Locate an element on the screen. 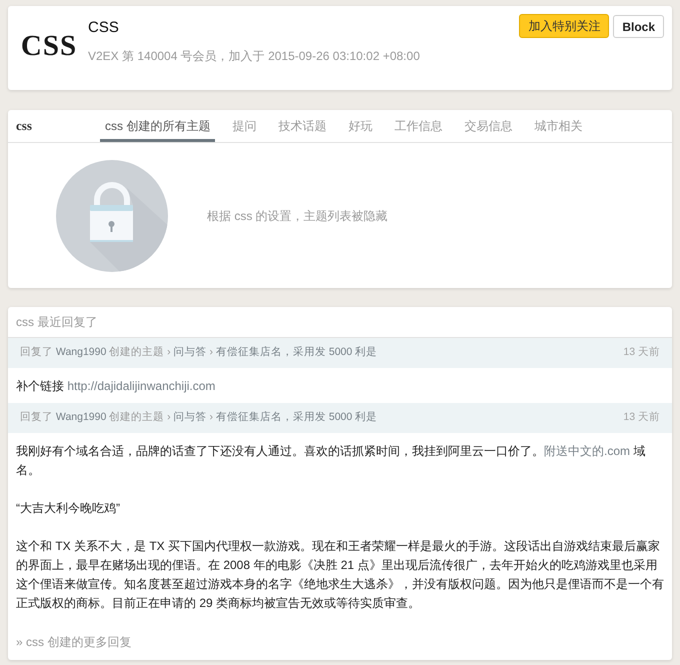 Image resolution: width=680 pixels, height=665 pixels. topic-tab: 城市相关 is located at coordinates (558, 126).